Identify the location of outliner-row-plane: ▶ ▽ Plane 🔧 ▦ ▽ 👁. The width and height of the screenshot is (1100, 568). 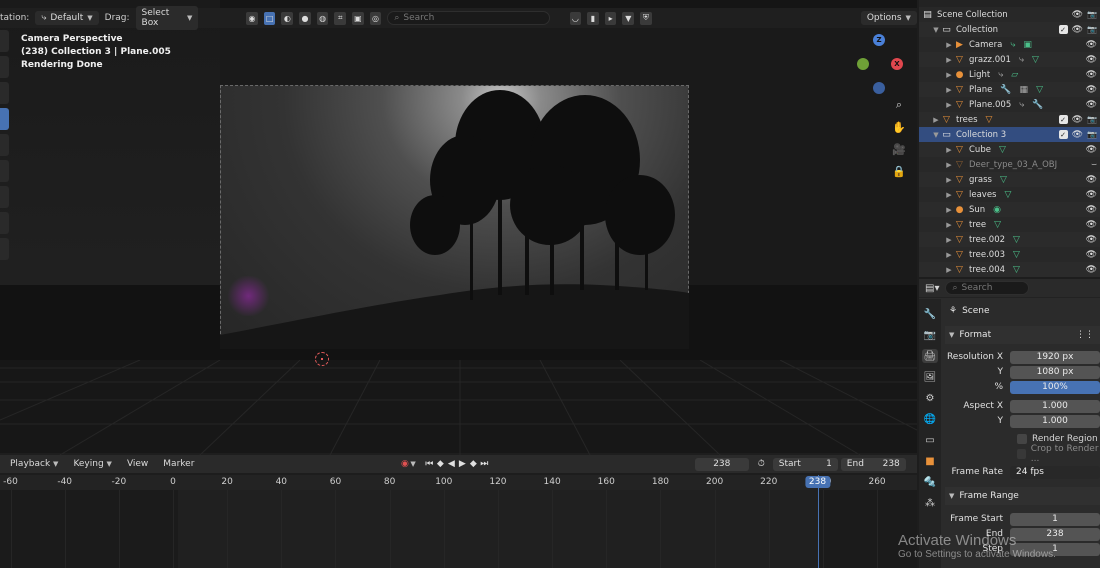
(1009, 89).